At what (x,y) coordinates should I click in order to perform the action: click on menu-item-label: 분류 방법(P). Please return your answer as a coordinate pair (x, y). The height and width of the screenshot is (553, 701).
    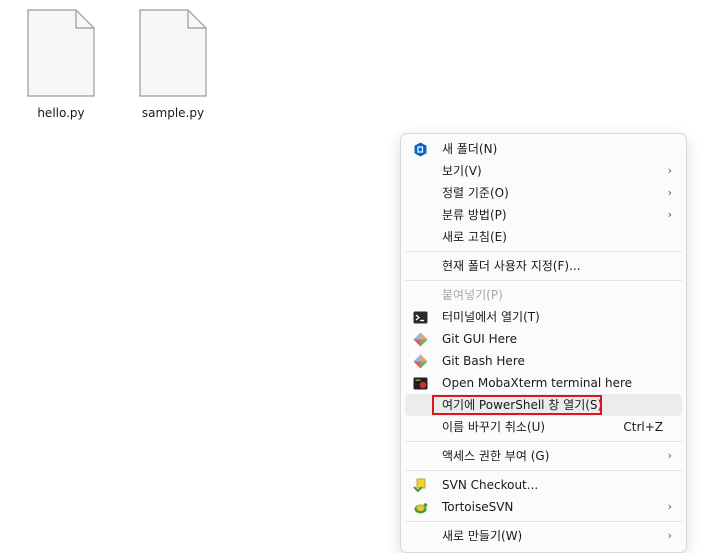
    Looking at the image, I should click on (474, 215).